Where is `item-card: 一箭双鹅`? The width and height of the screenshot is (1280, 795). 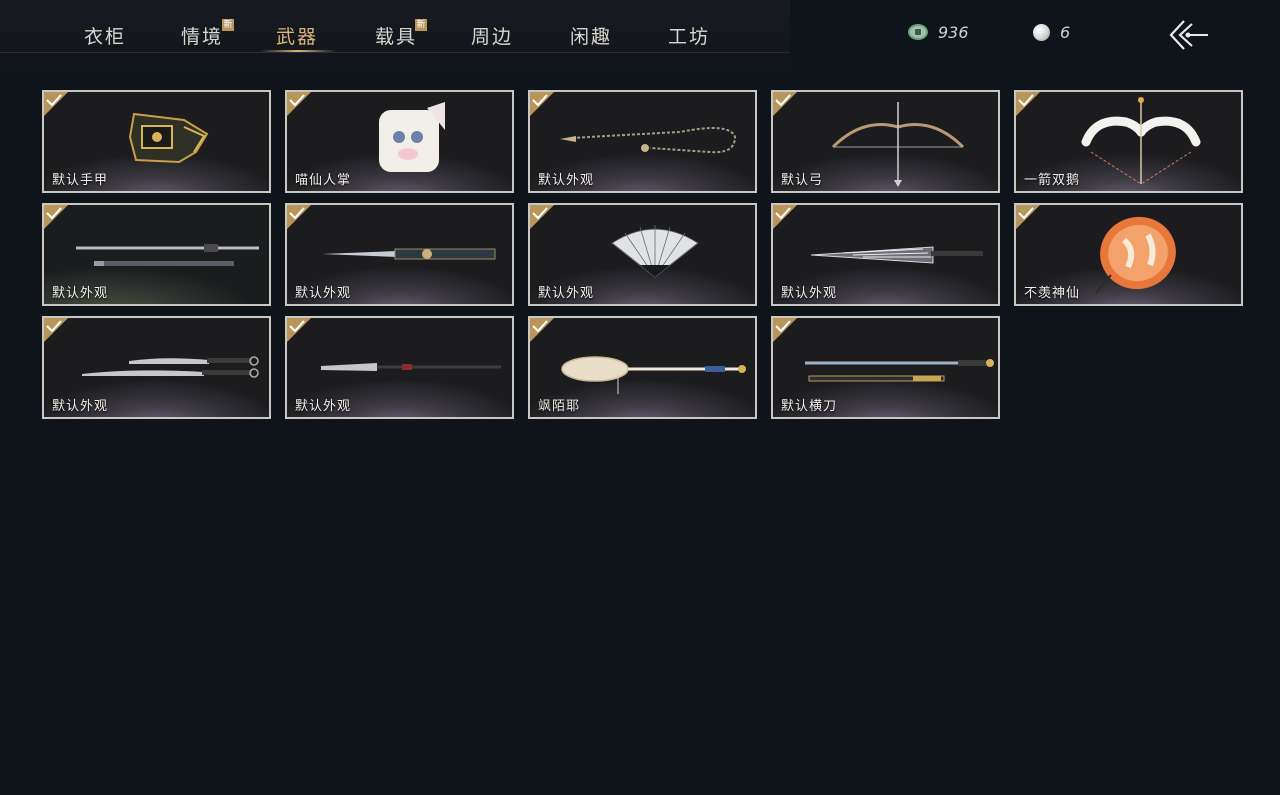
item-card: 一箭双鹅 is located at coordinates (1128, 141).